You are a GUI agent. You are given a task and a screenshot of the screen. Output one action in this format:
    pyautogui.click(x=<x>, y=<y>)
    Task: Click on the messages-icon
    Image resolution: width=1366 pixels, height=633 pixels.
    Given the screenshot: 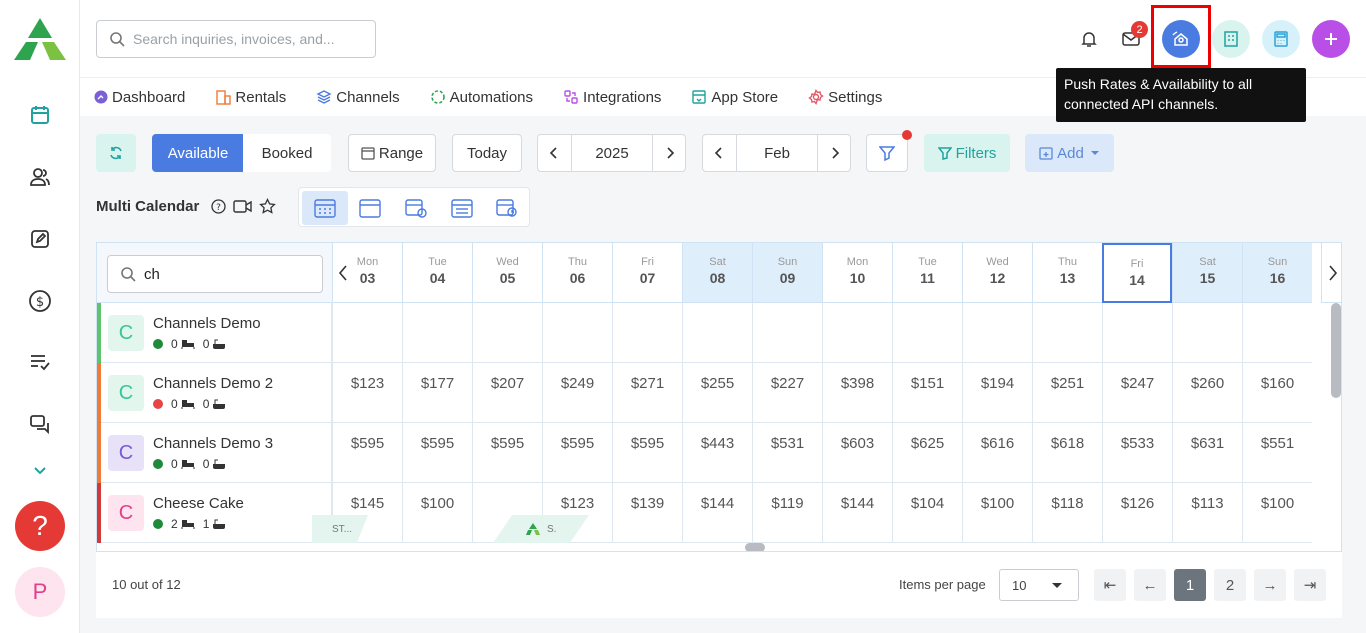 What is the action you would take?
    pyautogui.click(x=40, y=424)
    